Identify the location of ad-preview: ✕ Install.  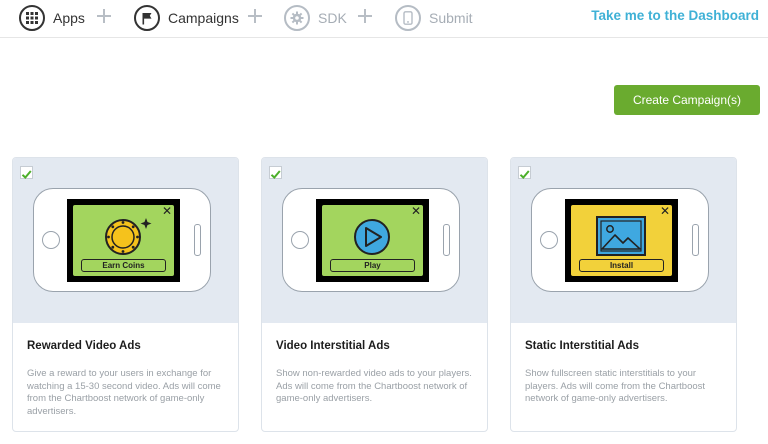
(621, 240).